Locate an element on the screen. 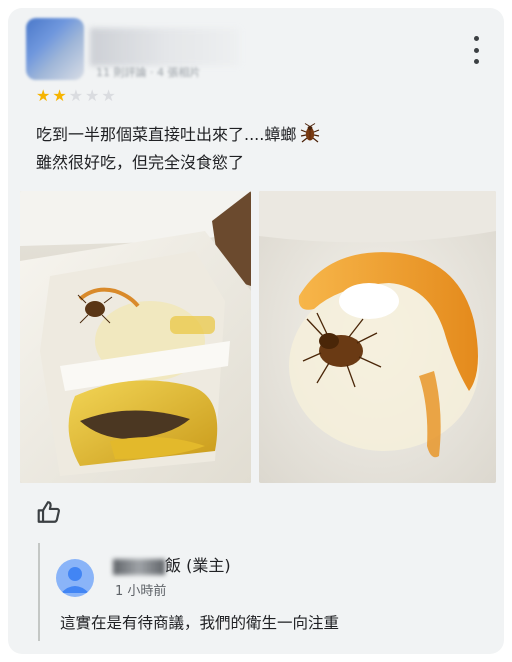 This screenshot has width=512, height=662. review-text: 吃到一半那個菜直接吐出來了....蟑螂 雖然很好吃，但完全沒食慾了 is located at coordinates (256, 149).